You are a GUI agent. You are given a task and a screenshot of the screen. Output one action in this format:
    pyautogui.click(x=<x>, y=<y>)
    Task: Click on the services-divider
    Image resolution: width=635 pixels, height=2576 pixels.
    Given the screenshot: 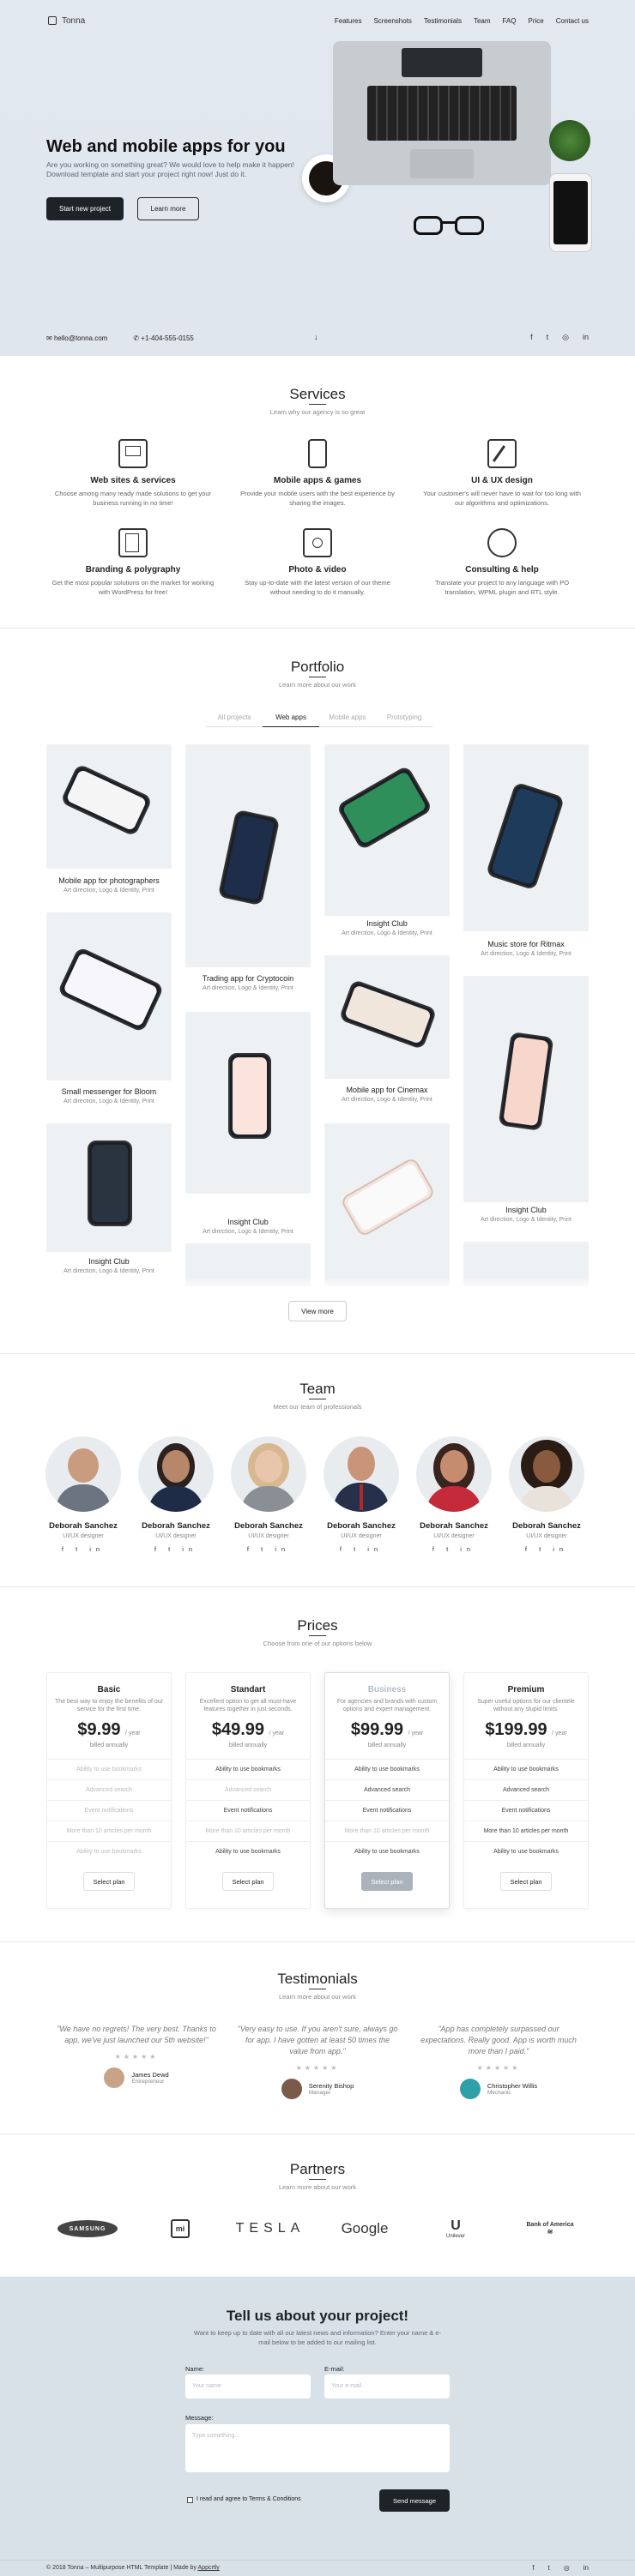 What is the action you would take?
    pyautogui.click(x=317, y=404)
    